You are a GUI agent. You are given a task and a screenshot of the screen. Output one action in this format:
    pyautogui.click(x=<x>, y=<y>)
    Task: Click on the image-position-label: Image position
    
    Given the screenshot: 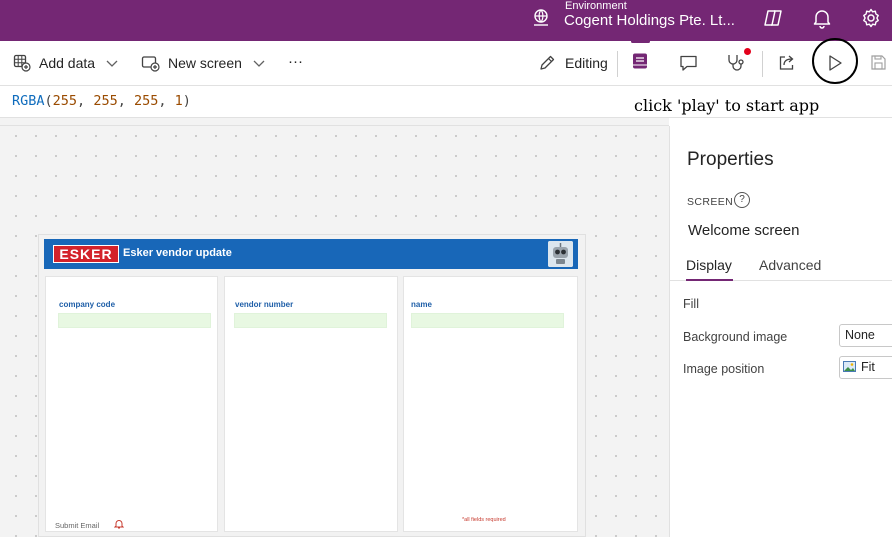 What is the action you would take?
    pyautogui.click(x=724, y=369)
    